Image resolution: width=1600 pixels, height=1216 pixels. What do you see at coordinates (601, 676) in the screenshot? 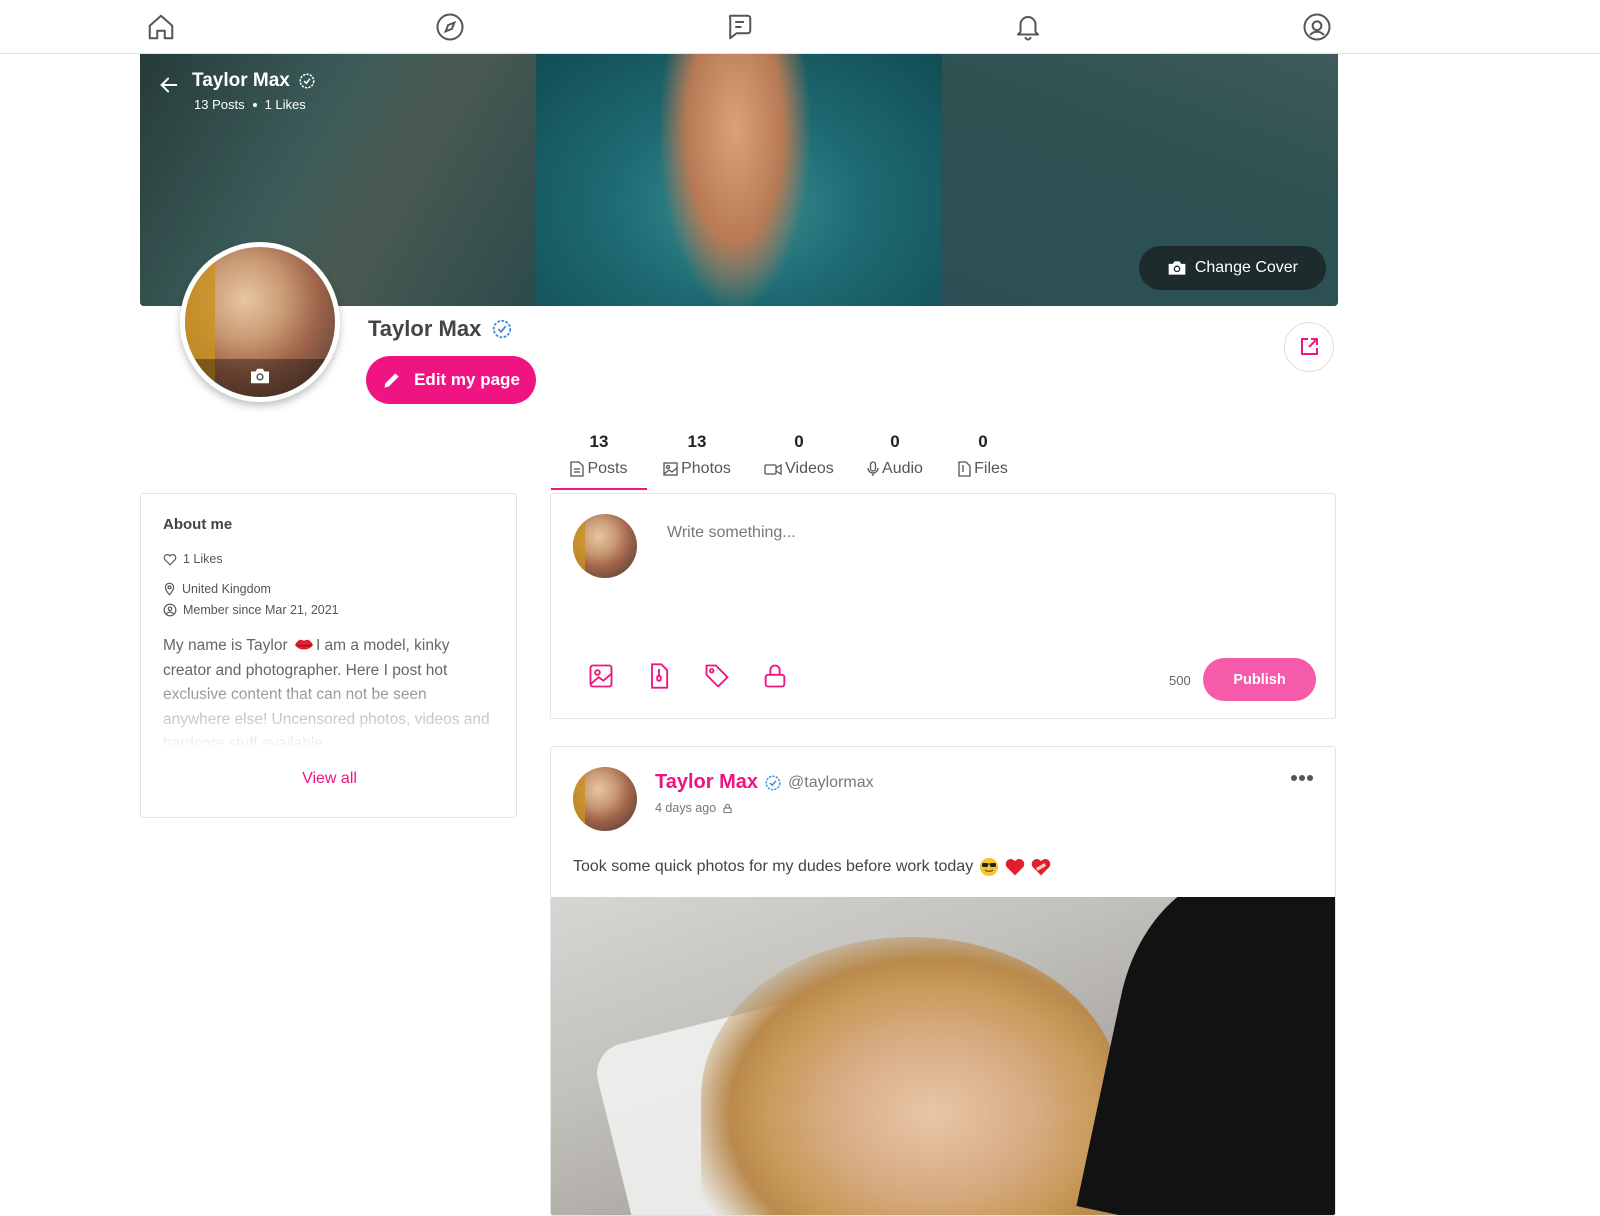
I see `image-upload-icon` at bounding box center [601, 676].